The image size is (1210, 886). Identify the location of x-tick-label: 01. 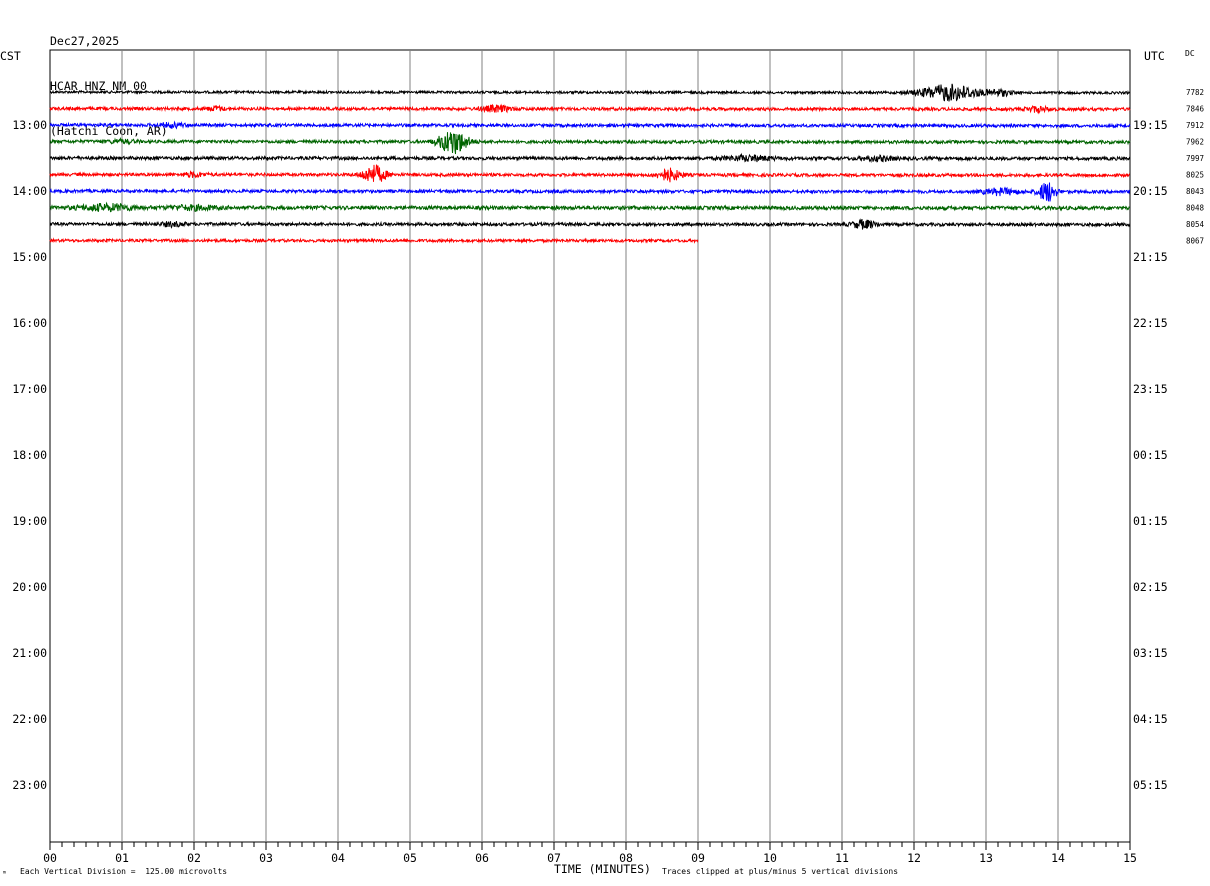
(122, 858).